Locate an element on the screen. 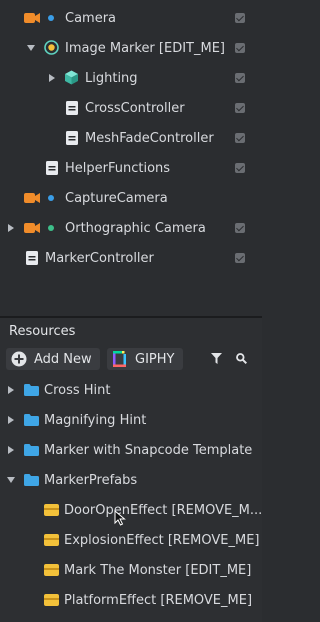  resource-folder-markerprefabs: MarkerPrefabs is located at coordinates (131, 480).